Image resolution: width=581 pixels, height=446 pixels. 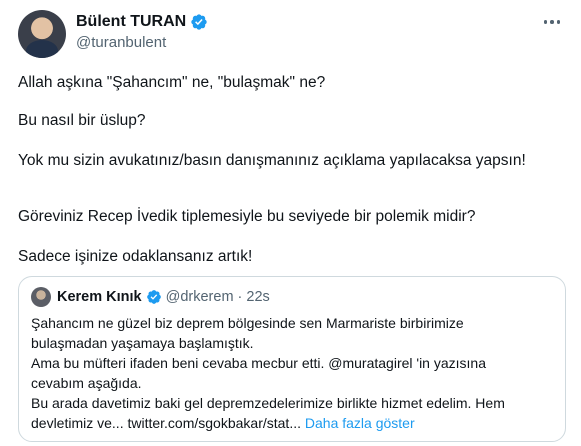 I want to click on quoted-text-line: cevabım aşağıda., so click(x=86, y=383).